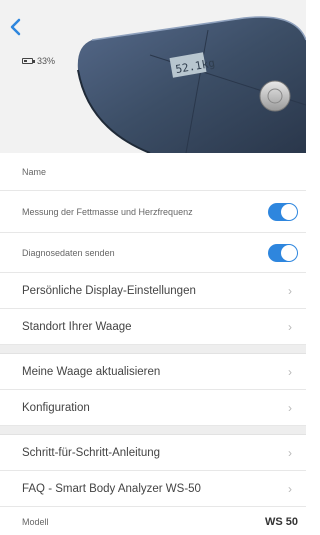 Image resolution: width=320 pixels, height=535 pixels. Describe the element at coordinates (153, 521) in the screenshot. I see `model-row: Modell WS 50` at that location.